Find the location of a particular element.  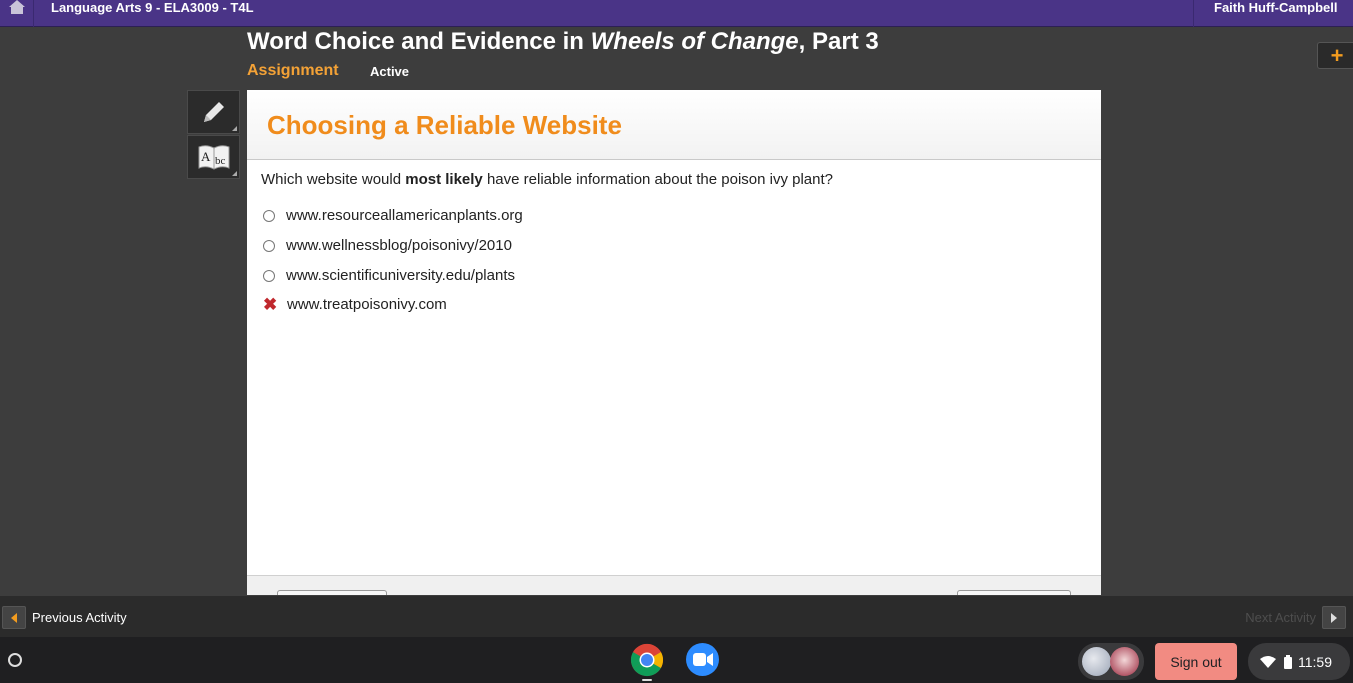

course-title: Language Arts 9 - ELA3009 - T4L is located at coordinates (152, 7).